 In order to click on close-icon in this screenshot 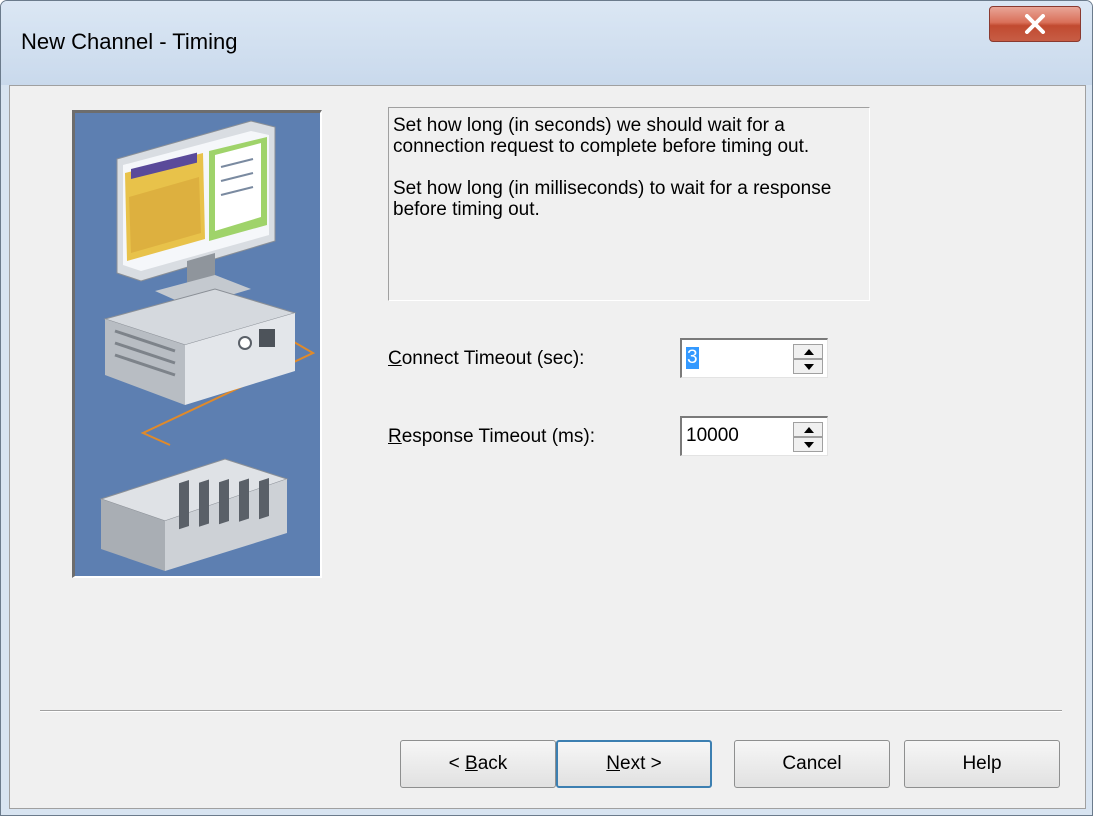, I will do `click(1035, 24)`.